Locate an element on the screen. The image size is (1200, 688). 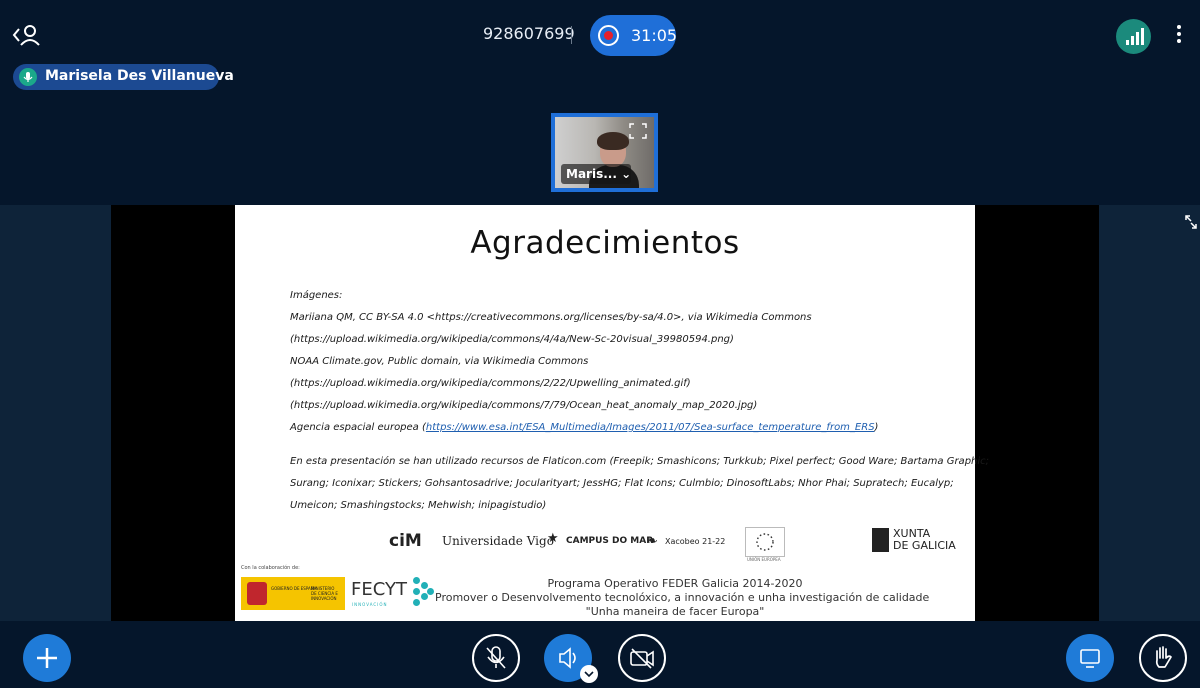
bottom-toolbar is located at coordinates (600, 654).